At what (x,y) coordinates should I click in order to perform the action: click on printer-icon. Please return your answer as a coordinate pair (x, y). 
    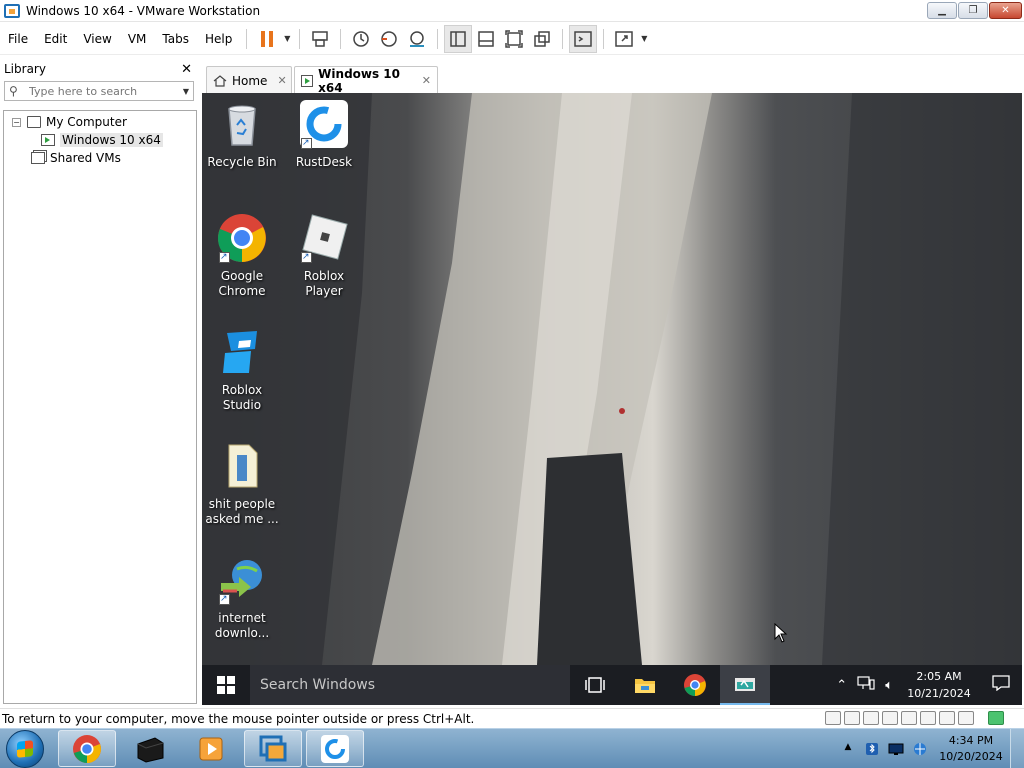
    Looking at the image, I should click on (947, 718).